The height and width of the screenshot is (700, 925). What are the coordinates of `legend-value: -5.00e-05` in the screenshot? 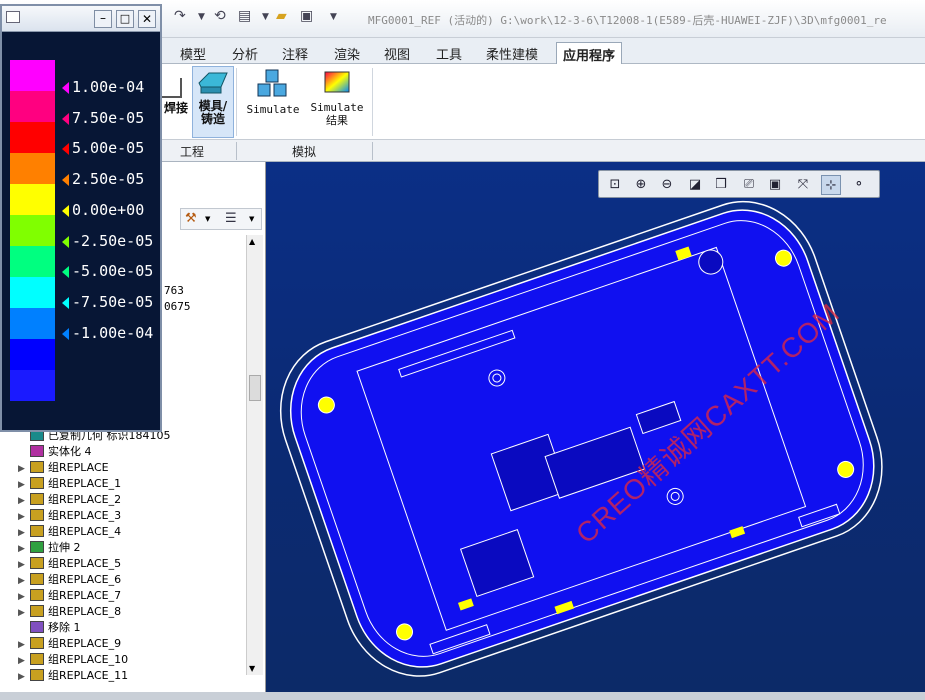 It's located at (113, 271).